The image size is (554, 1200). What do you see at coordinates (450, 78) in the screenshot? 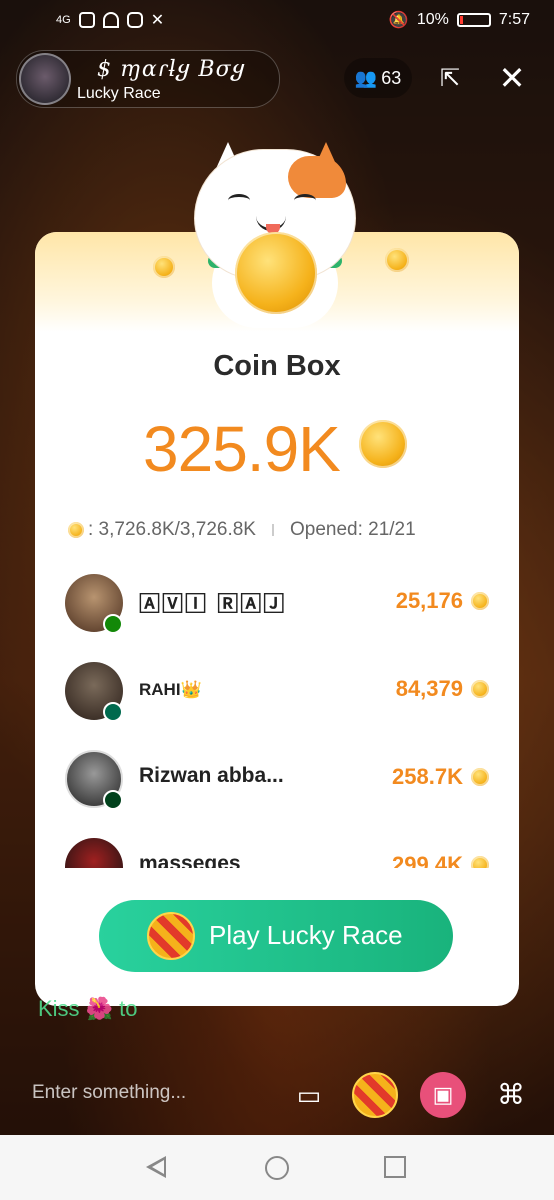
I see `share-icon: ⇱` at bounding box center [450, 78].